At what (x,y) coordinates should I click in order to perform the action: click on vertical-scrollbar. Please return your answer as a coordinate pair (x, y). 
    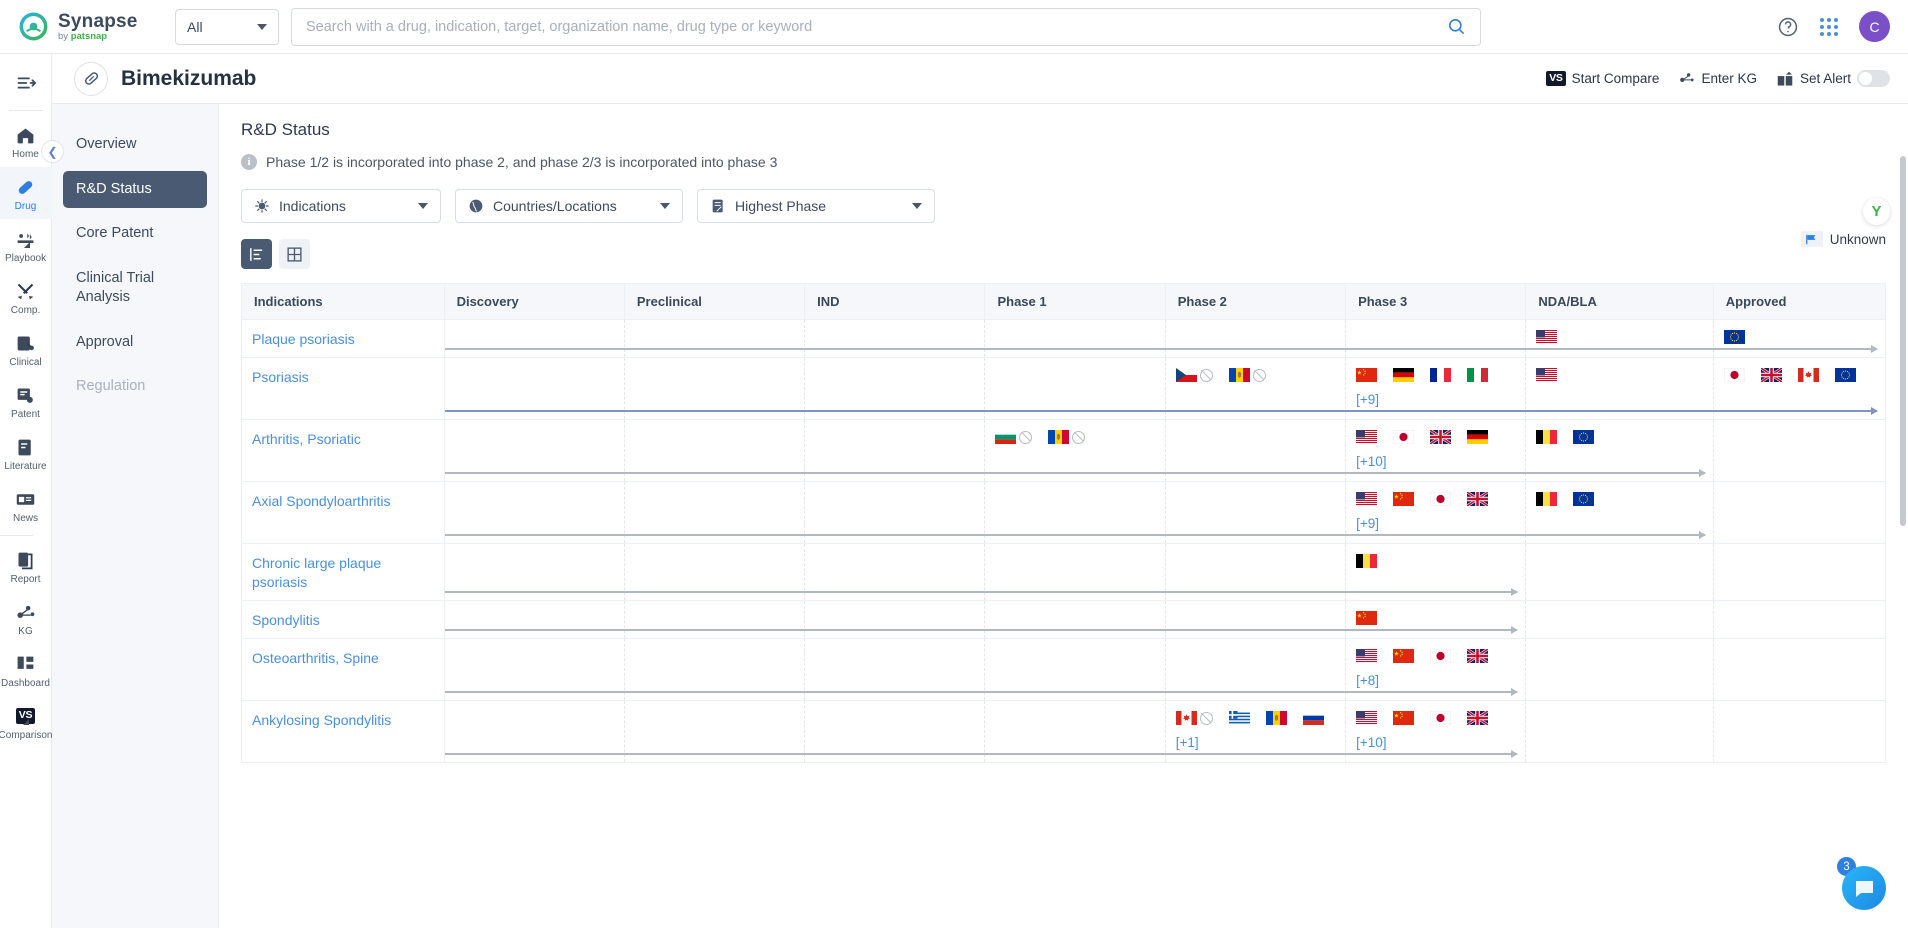
    Looking at the image, I should click on (1903, 341).